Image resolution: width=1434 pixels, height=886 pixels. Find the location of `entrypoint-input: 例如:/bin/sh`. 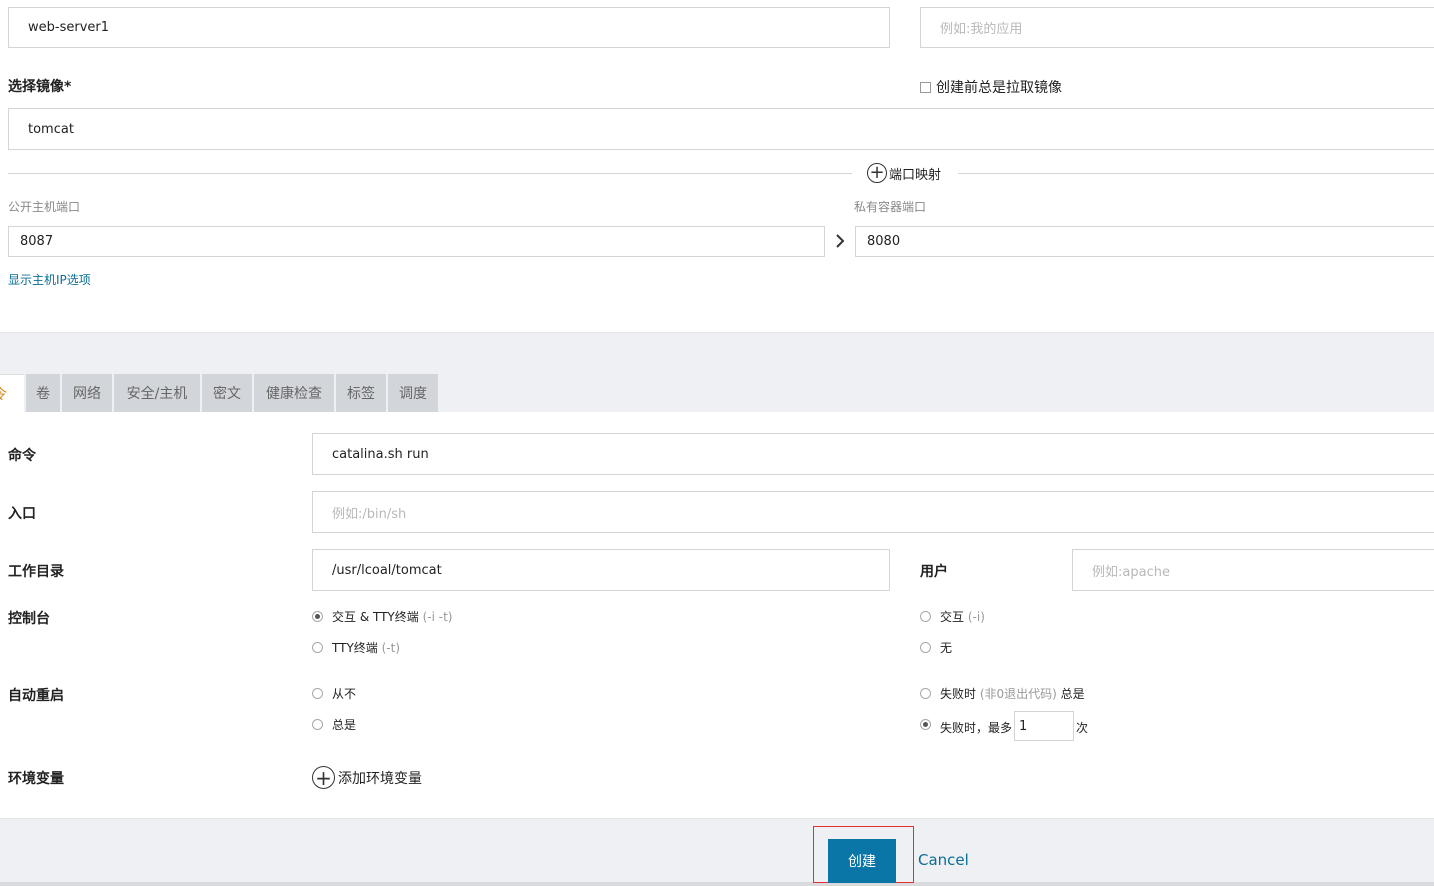

entrypoint-input: 例如:/bin/sh is located at coordinates (873, 512).